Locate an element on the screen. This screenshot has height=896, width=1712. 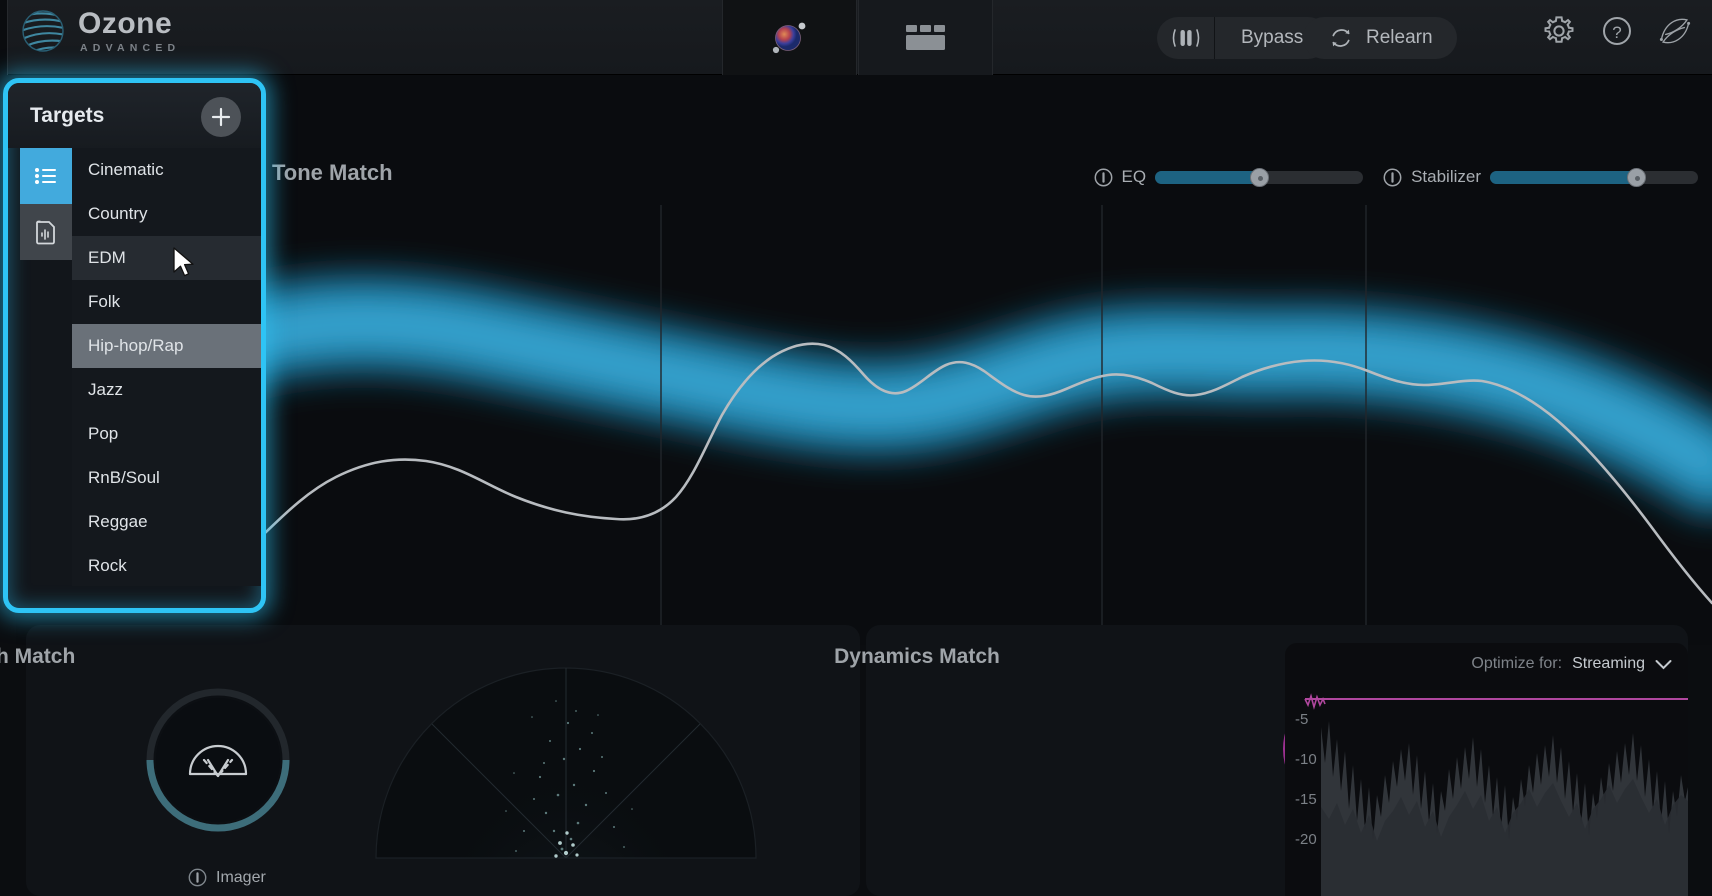
eq-slider-fill is located at coordinates (1207, 177).